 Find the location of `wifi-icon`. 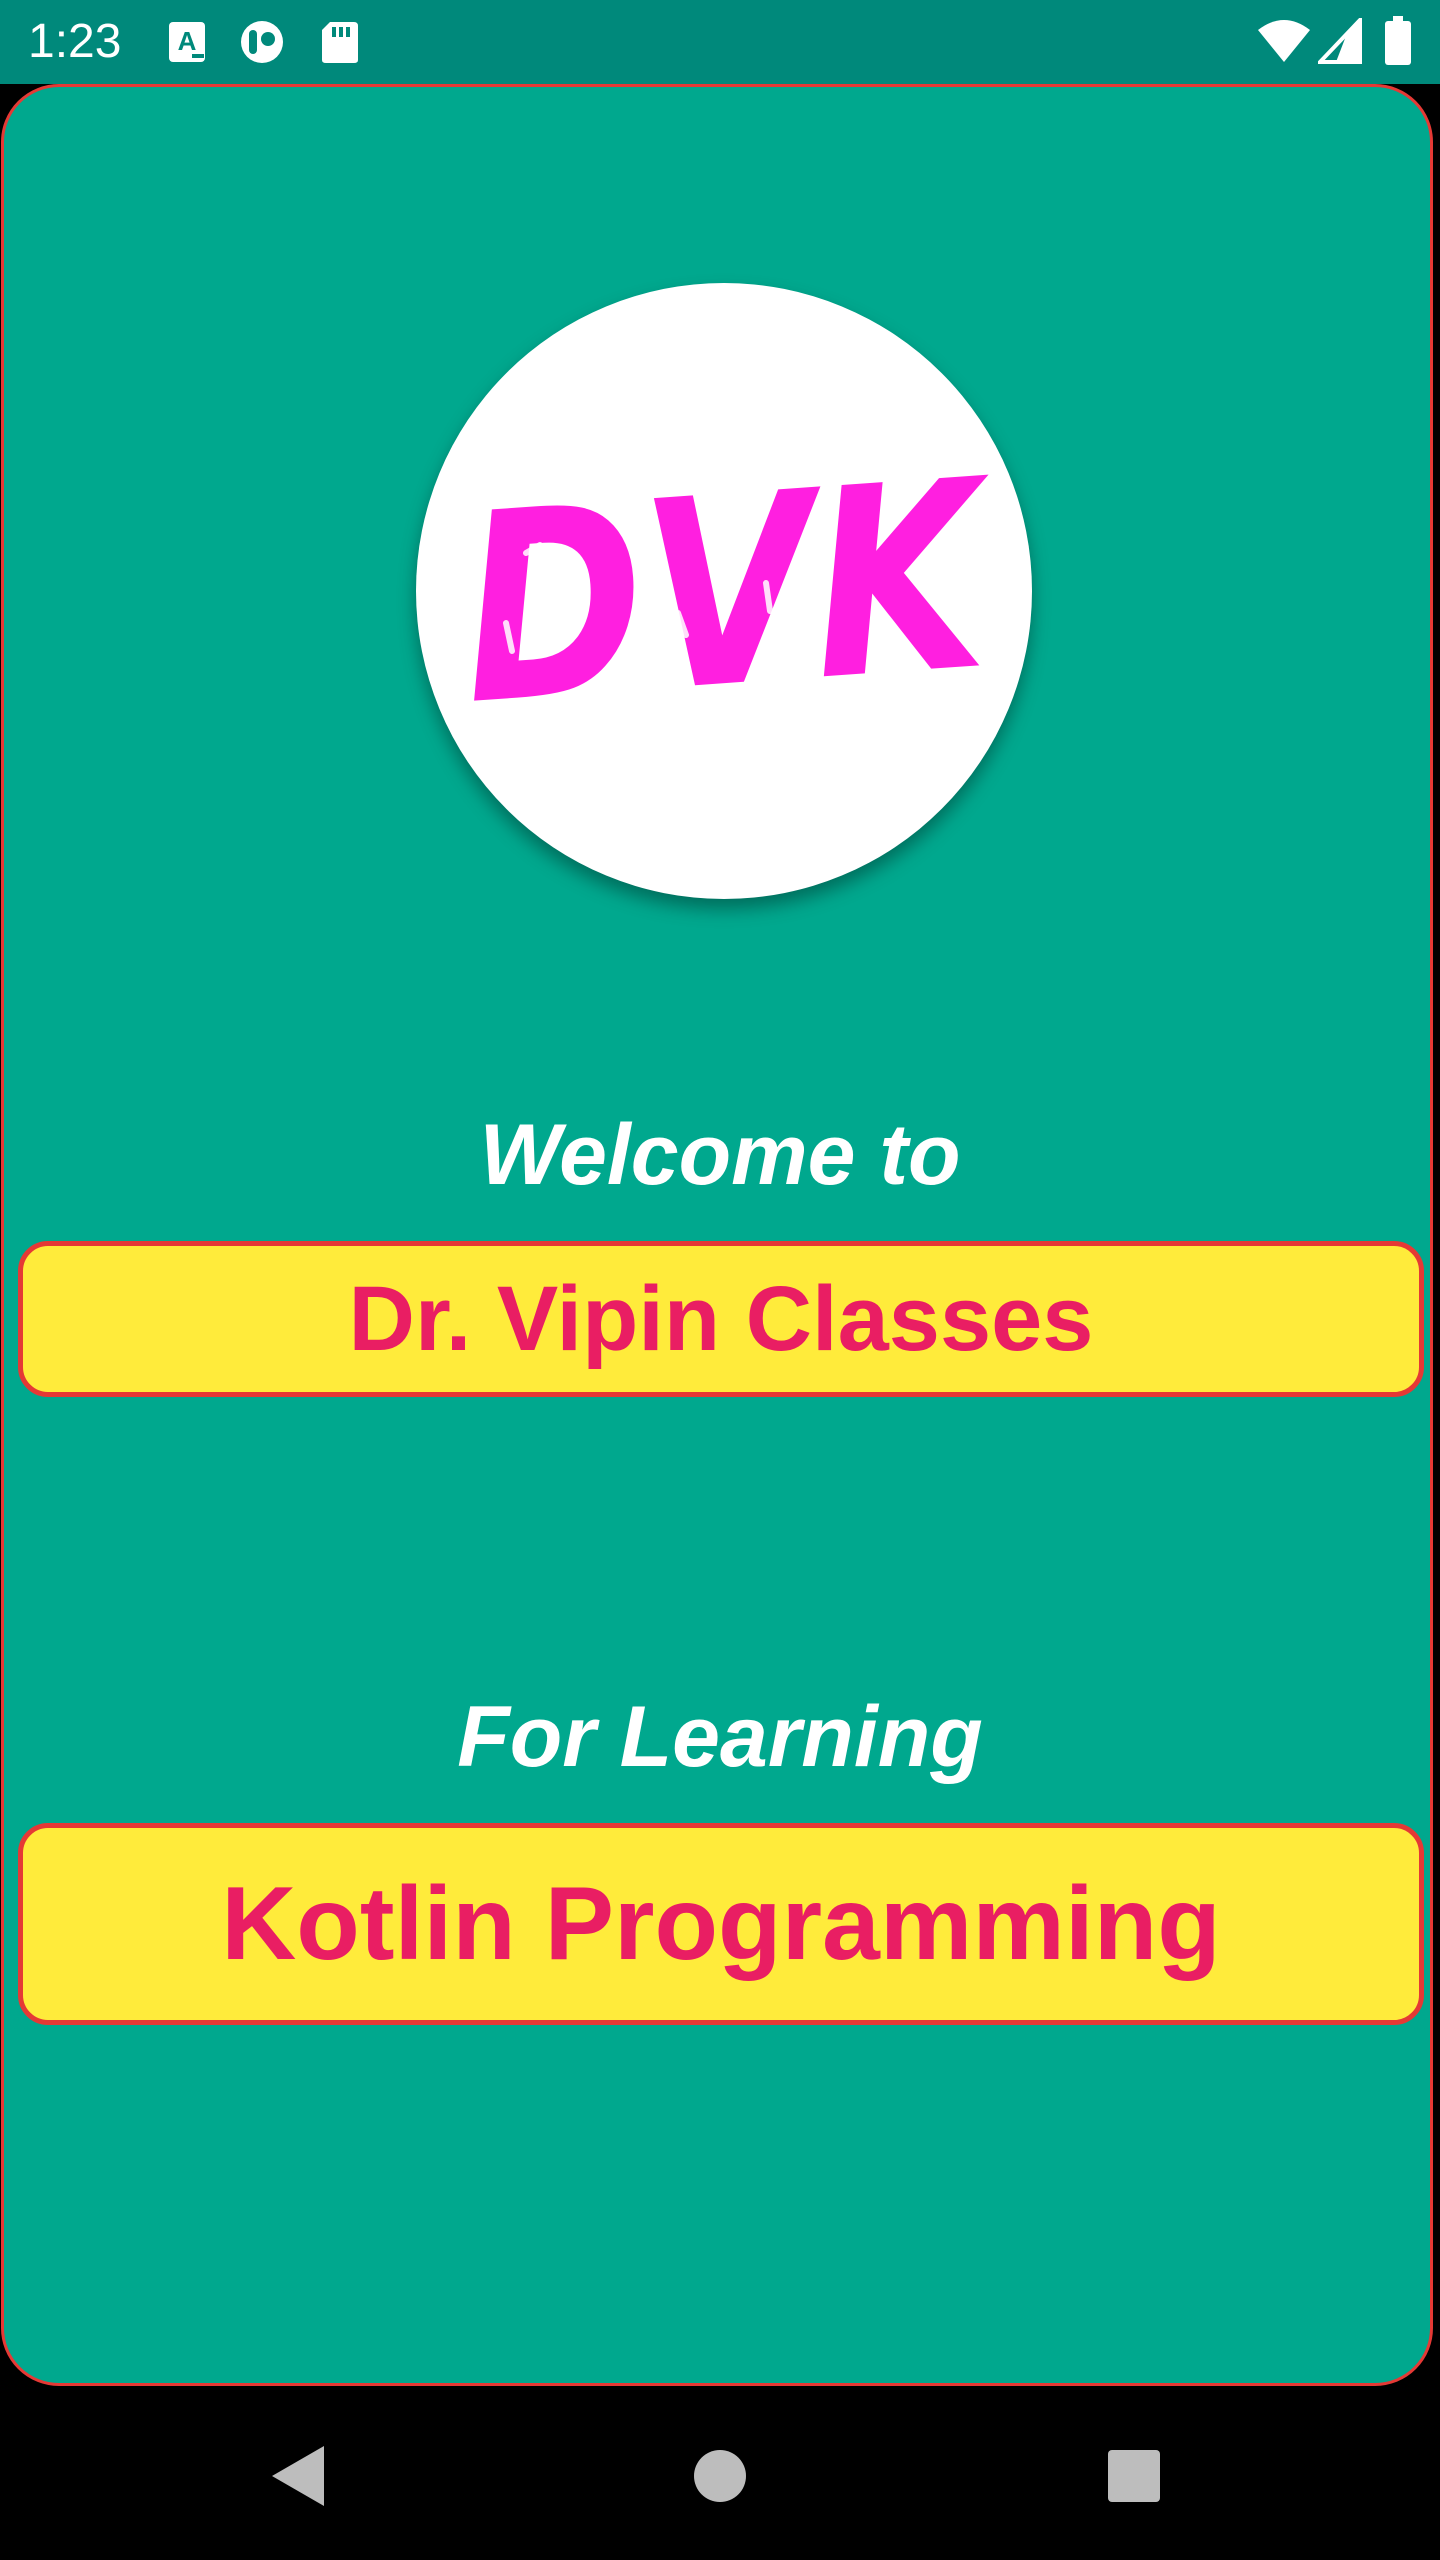

wifi-icon is located at coordinates (1284, 43).